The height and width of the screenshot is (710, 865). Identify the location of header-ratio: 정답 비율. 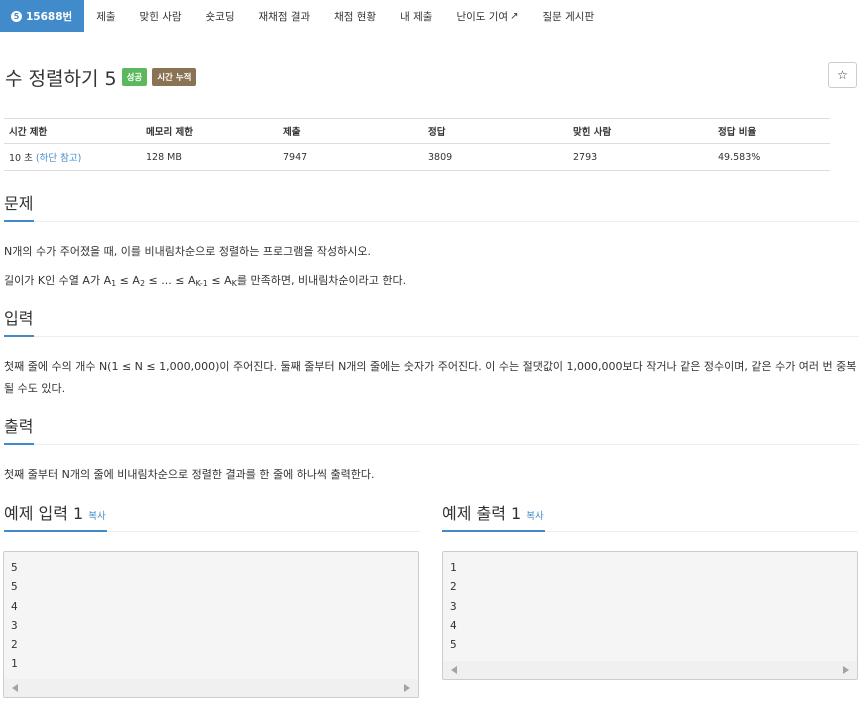
(771, 131).